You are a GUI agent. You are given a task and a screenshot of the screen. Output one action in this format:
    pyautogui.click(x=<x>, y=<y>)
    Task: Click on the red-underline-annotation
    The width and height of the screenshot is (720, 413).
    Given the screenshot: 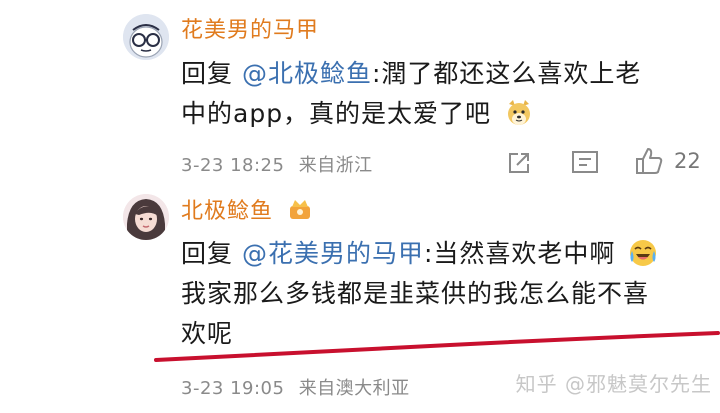 What is the action you would take?
    pyautogui.click(x=437, y=346)
    